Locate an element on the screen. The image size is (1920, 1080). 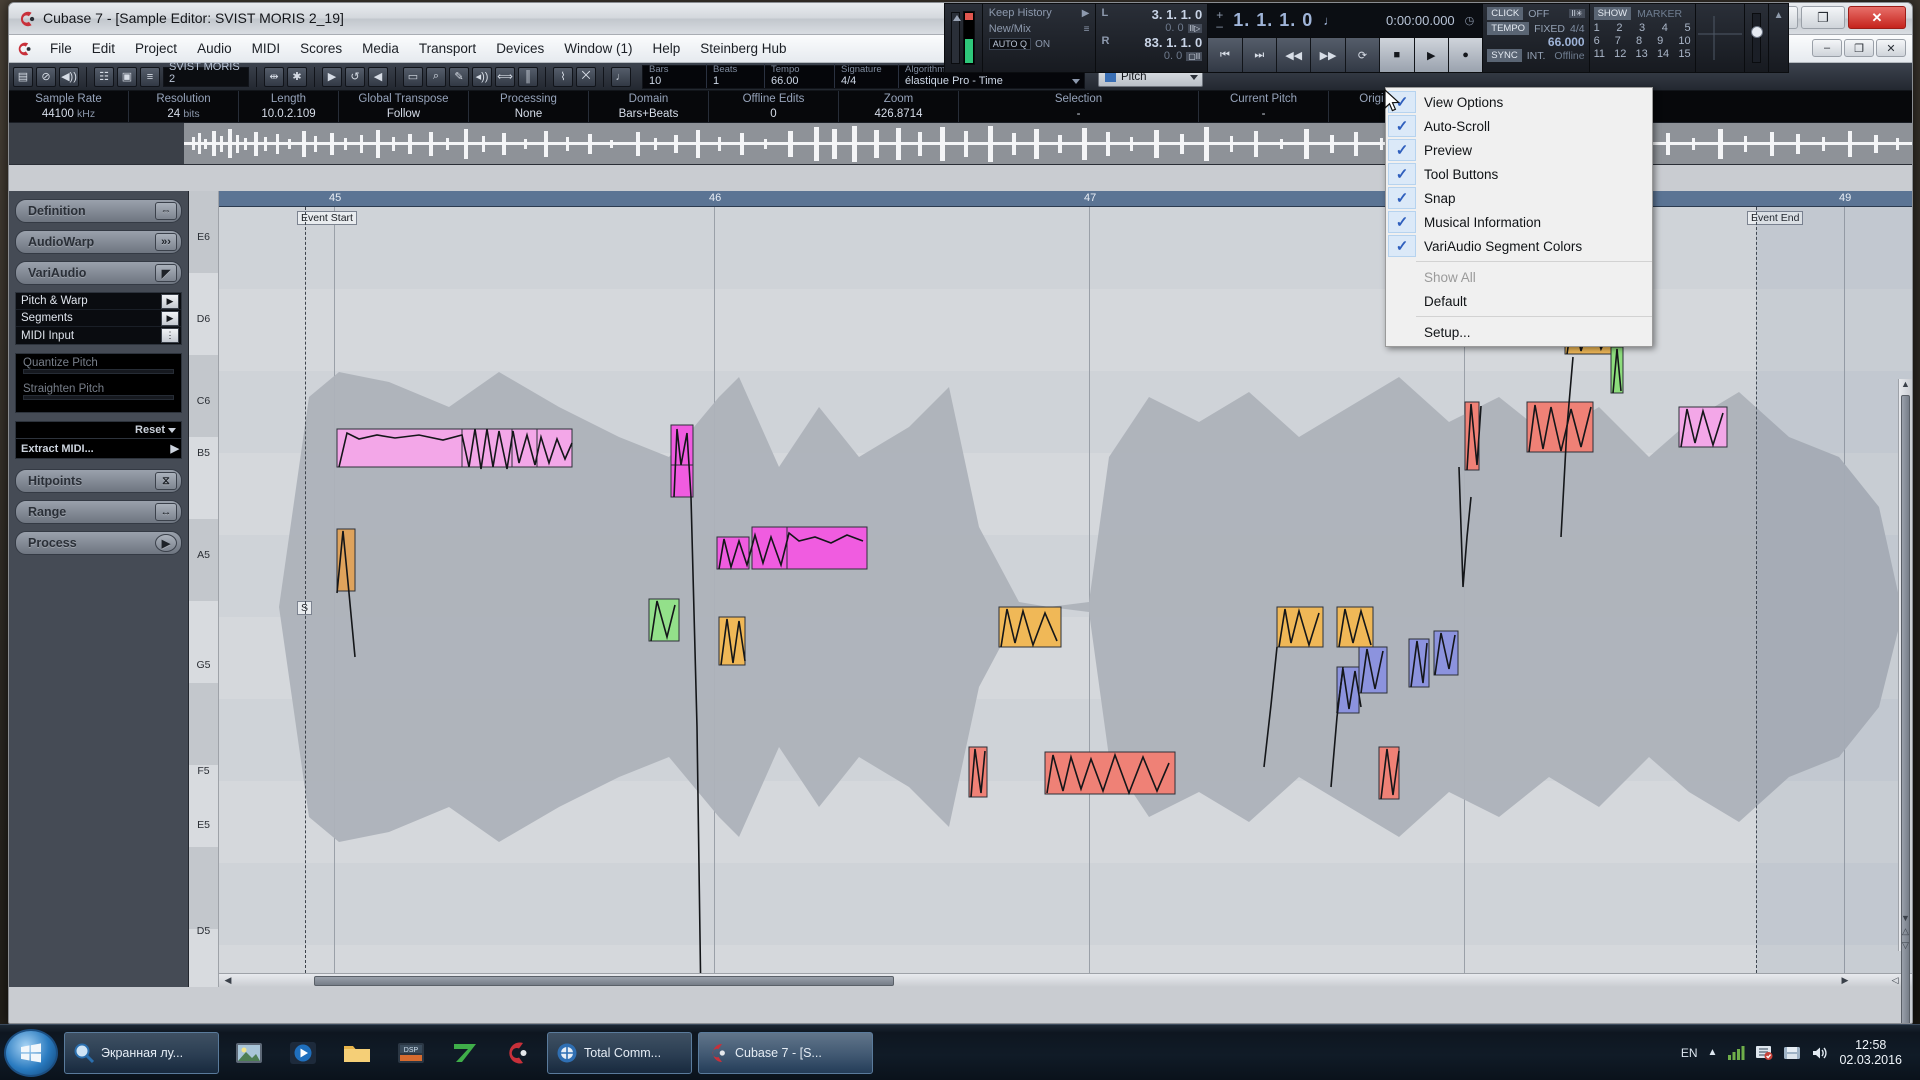
ctx-item-musical-information: ✓ Musical Information is located at coordinates (1519, 222).